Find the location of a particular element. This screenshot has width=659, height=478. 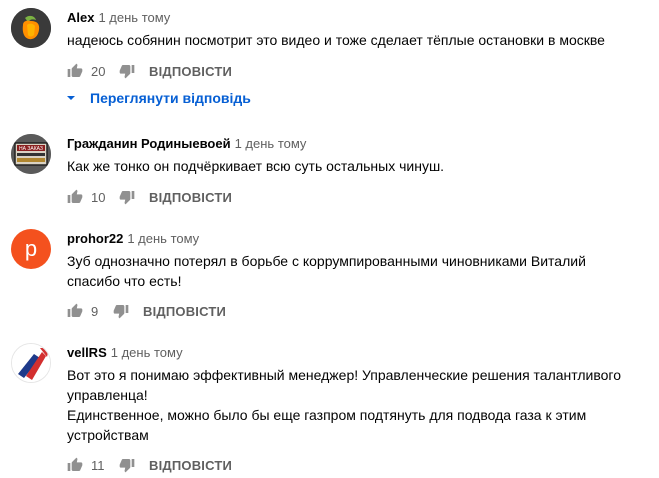

view-replies-label: Переглянути відповідь is located at coordinates (170, 98).